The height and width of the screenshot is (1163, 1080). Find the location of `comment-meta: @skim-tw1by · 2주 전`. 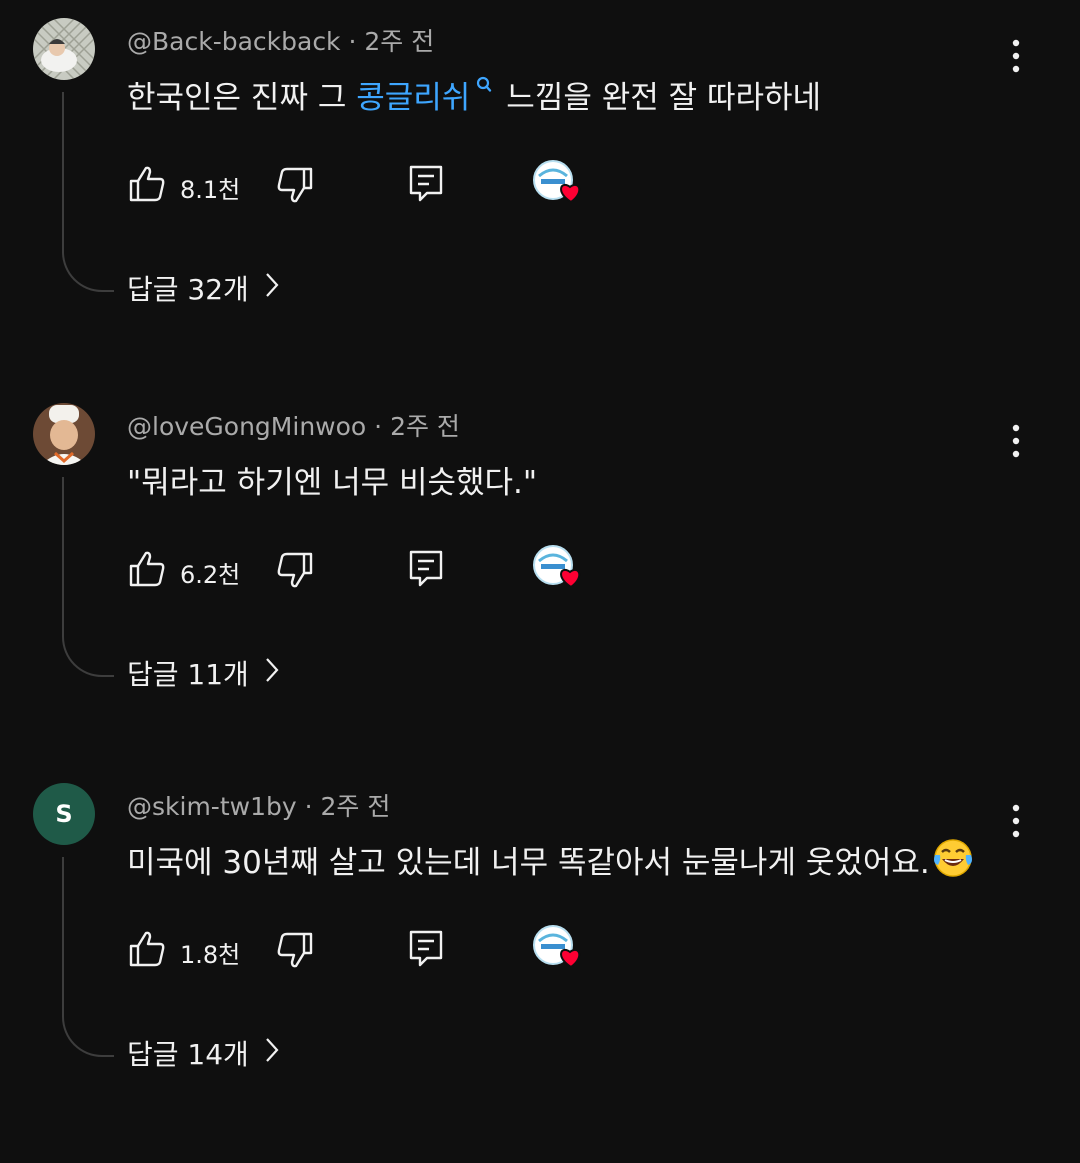

comment-meta: @skim-tw1by · 2주 전 is located at coordinates (258, 805).